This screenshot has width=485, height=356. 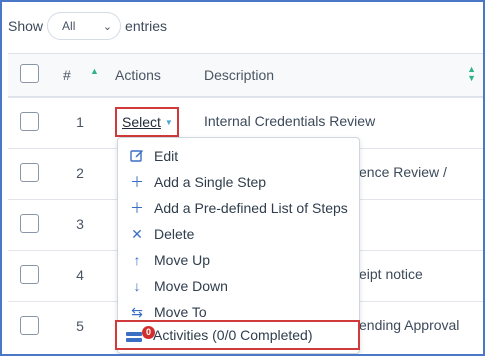 I want to click on row-description: ending Approval, so click(x=409, y=325).